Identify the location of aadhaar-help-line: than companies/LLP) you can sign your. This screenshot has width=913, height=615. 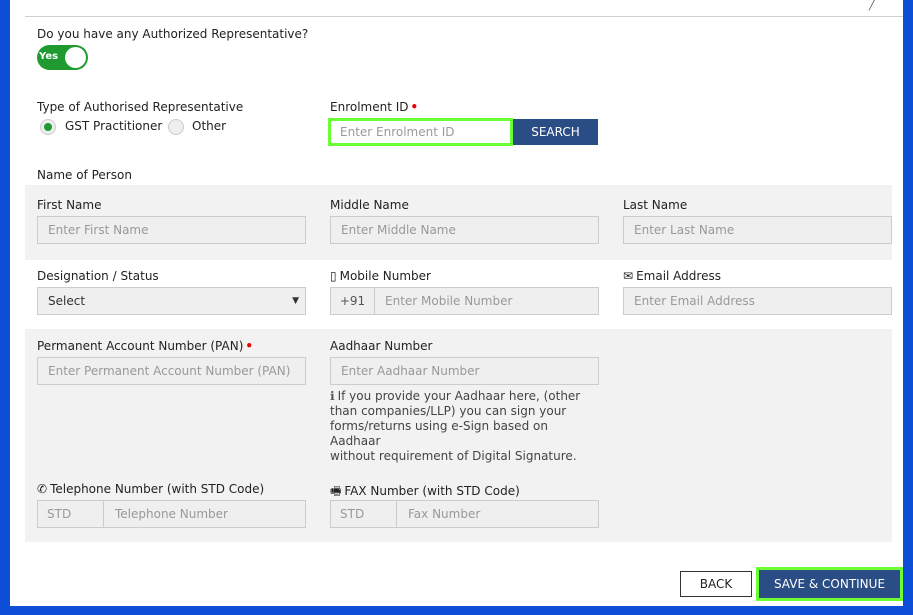
(448, 411).